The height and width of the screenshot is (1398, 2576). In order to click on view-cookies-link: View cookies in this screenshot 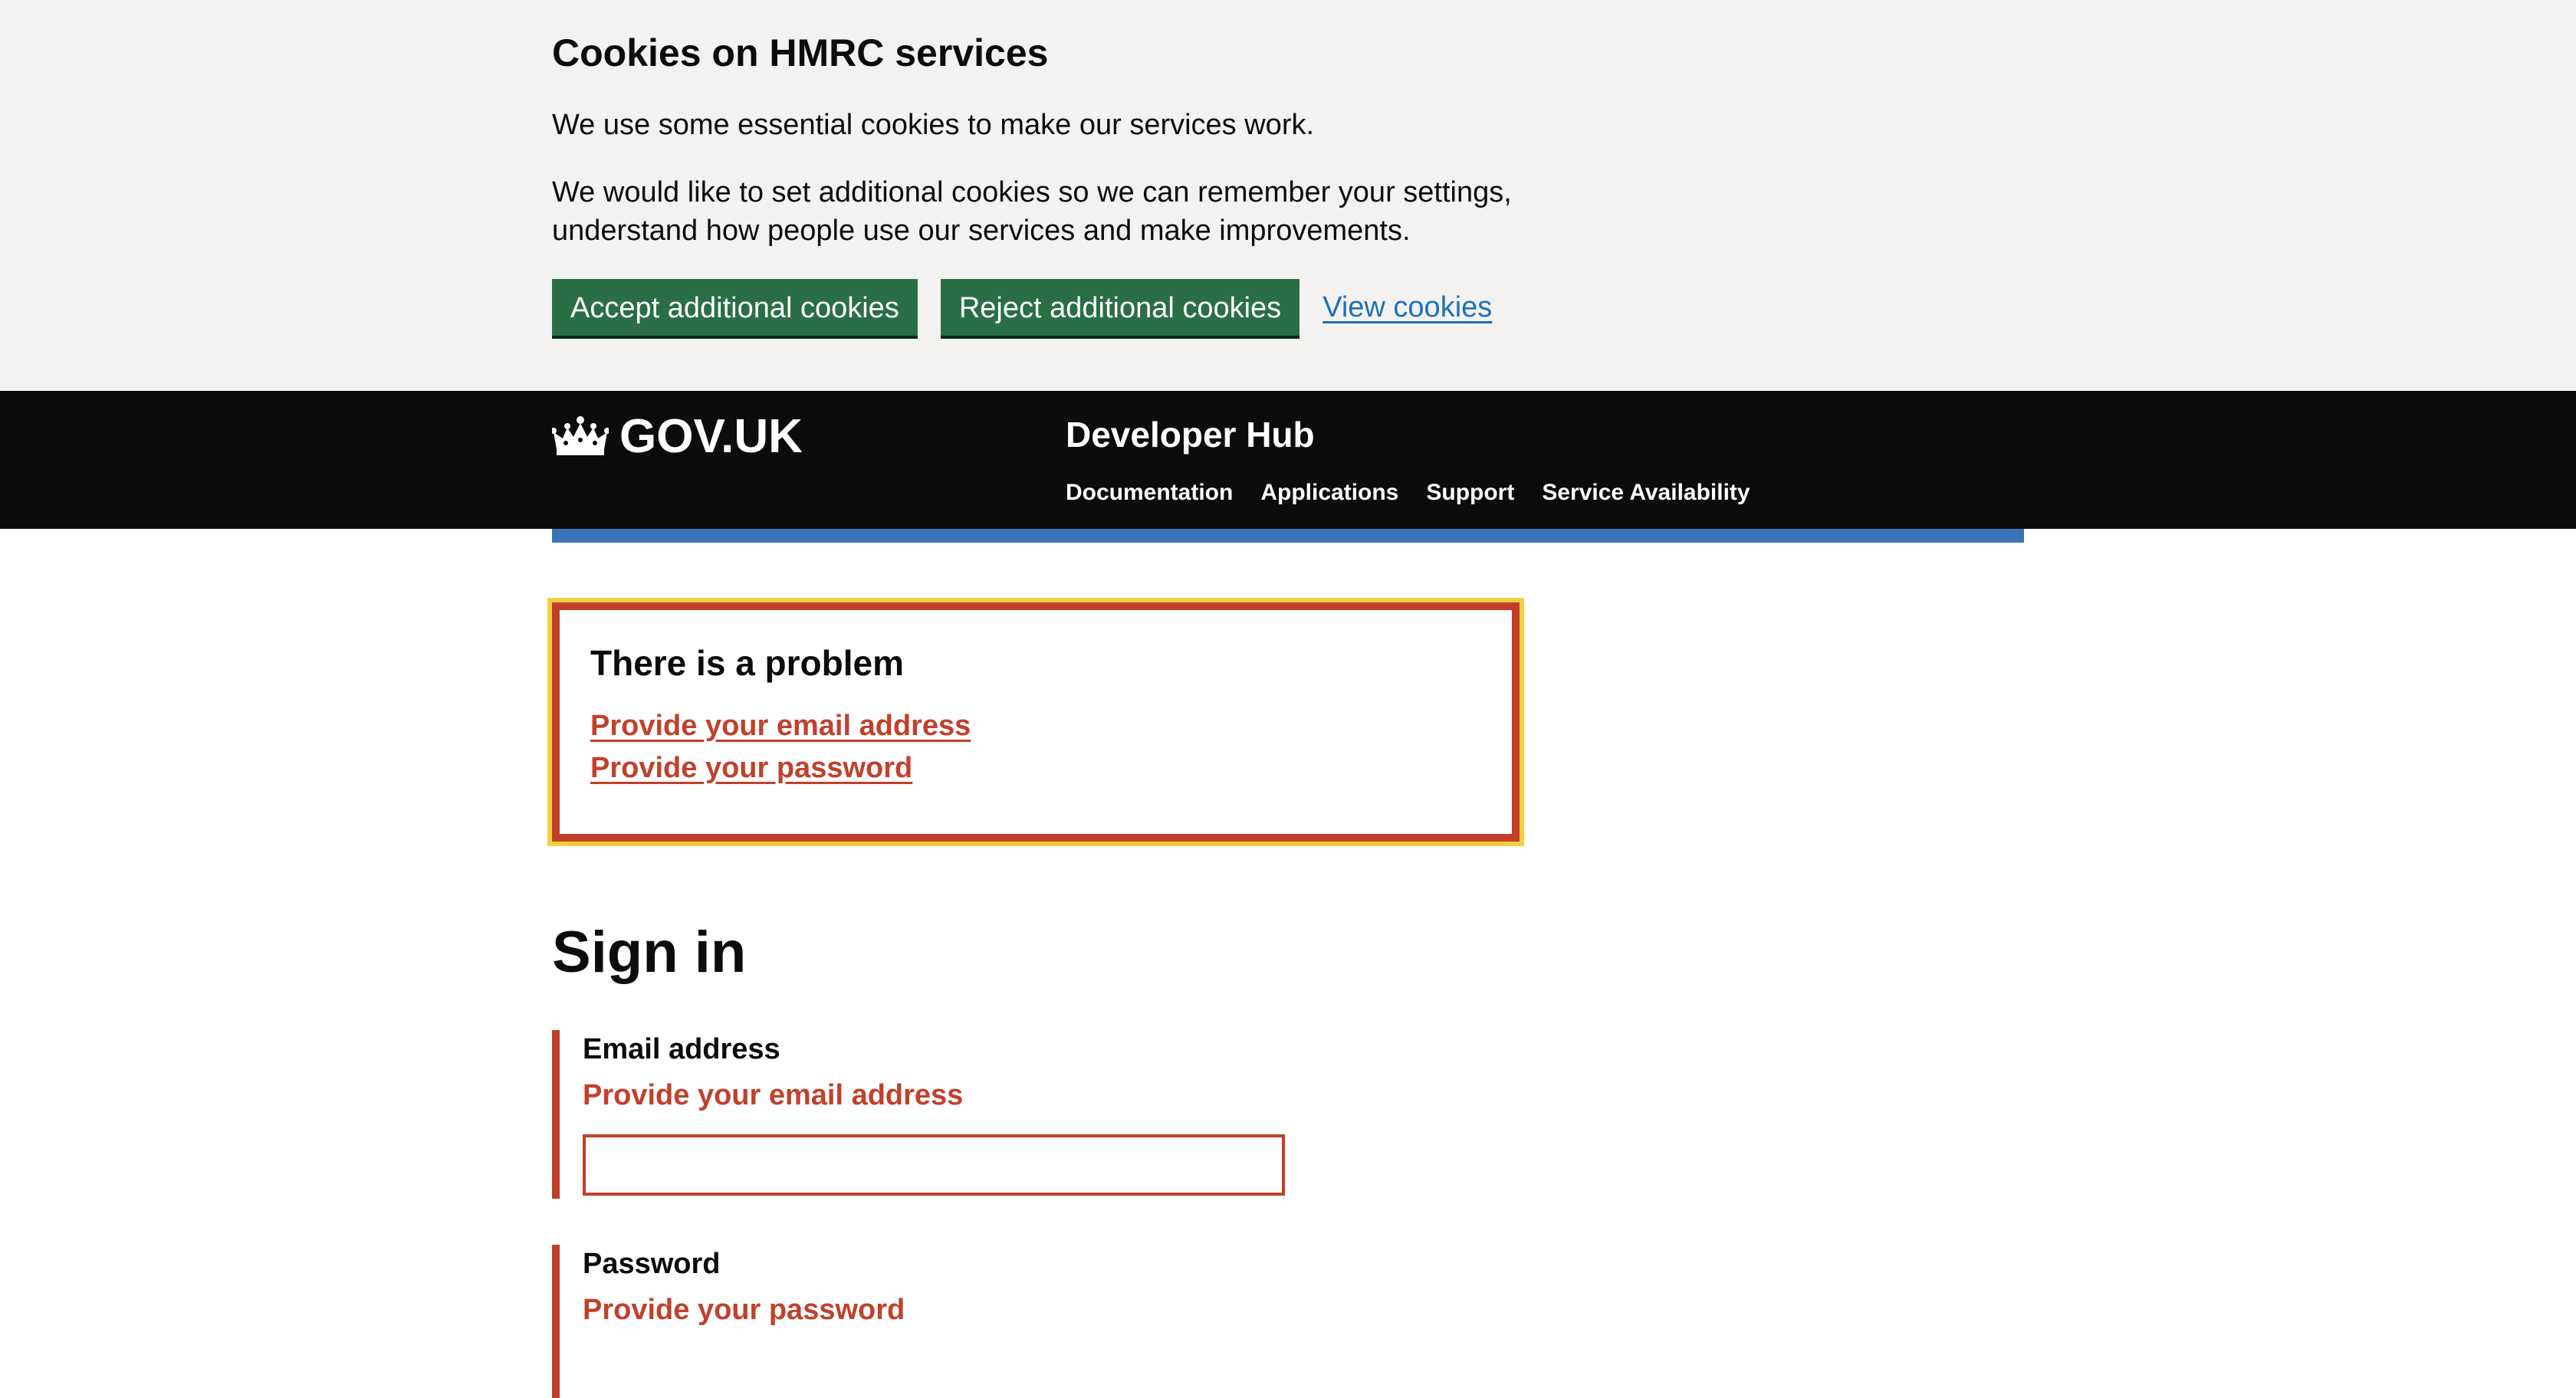, I will do `click(1407, 307)`.